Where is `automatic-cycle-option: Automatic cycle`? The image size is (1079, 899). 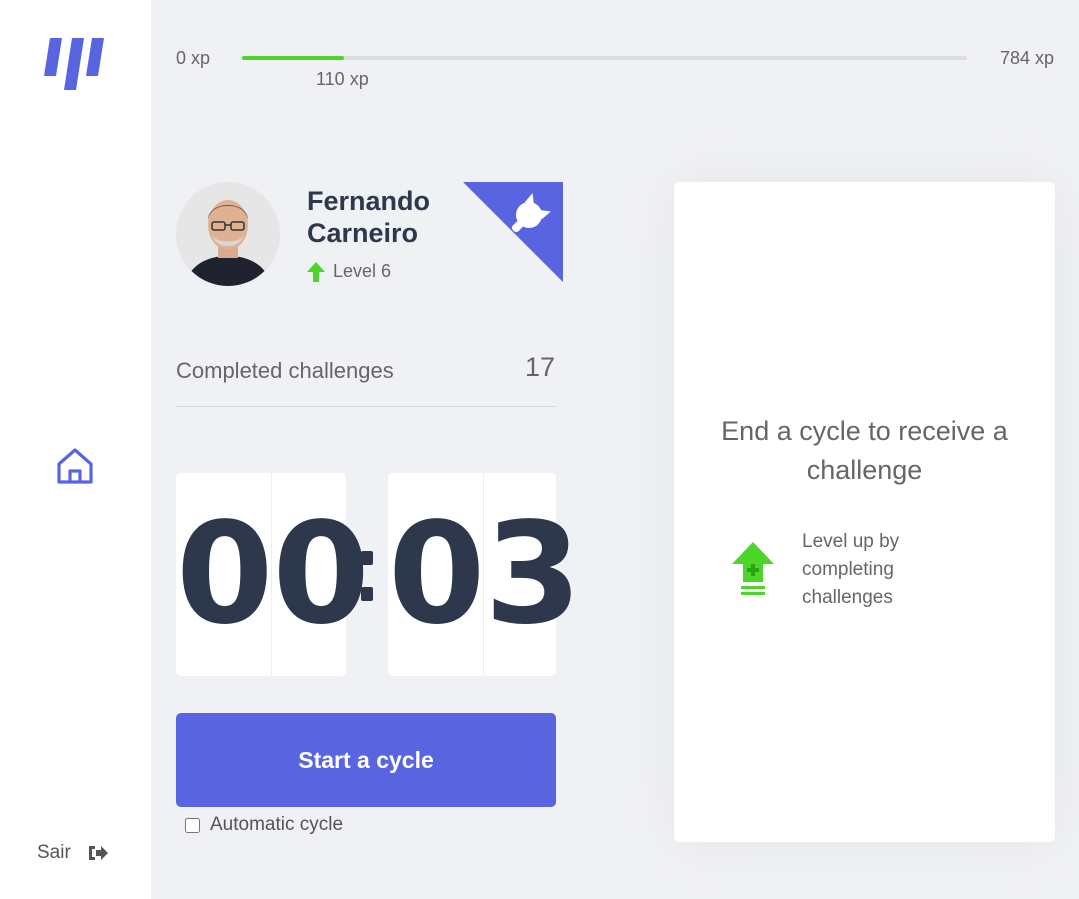 automatic-cycle-option: Automatic cycle is located at coordinates (264, 825).